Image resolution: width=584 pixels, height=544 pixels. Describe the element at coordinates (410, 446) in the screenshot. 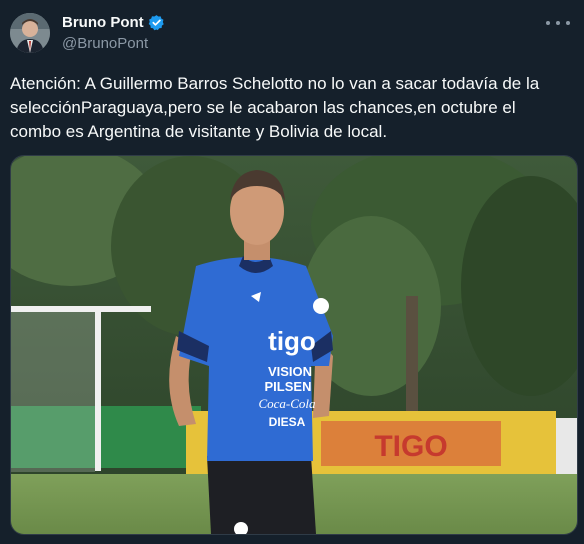

I see `ad-board-text: TIGO` at that location.